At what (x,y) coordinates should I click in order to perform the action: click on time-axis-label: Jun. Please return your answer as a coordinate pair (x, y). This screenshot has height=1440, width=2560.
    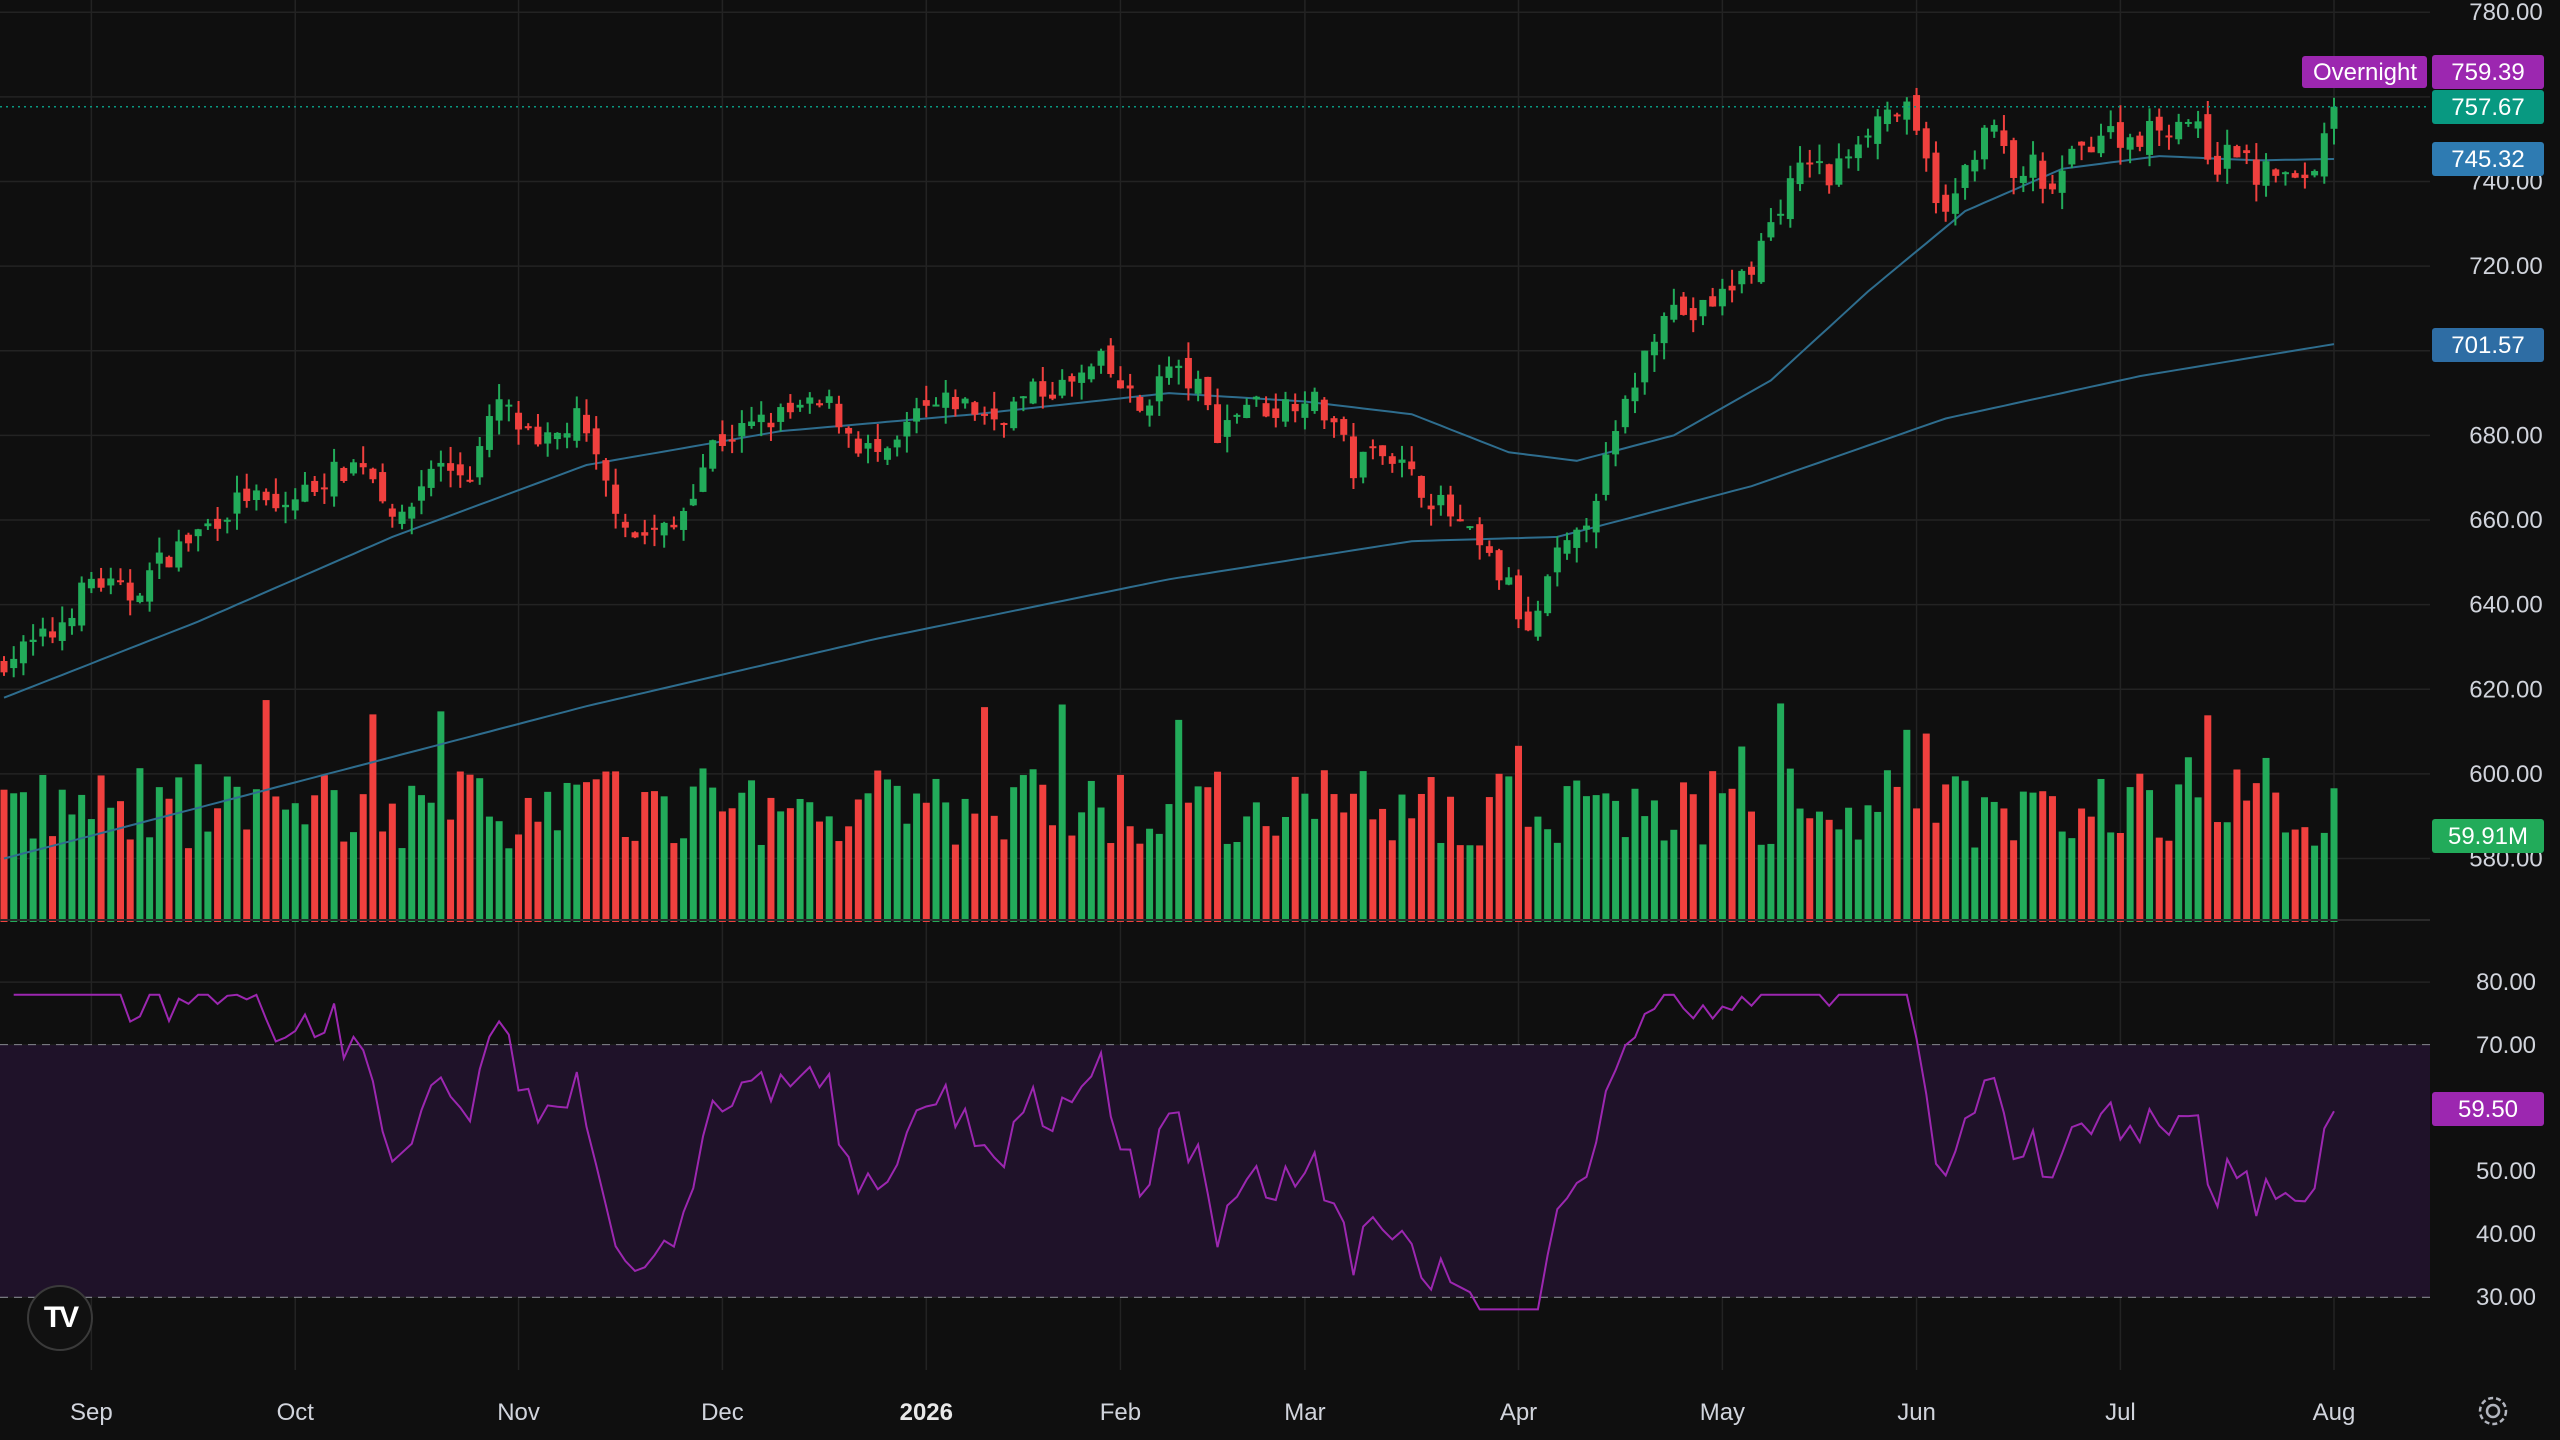
    Looking at the image, I should click on (1916, 1412).